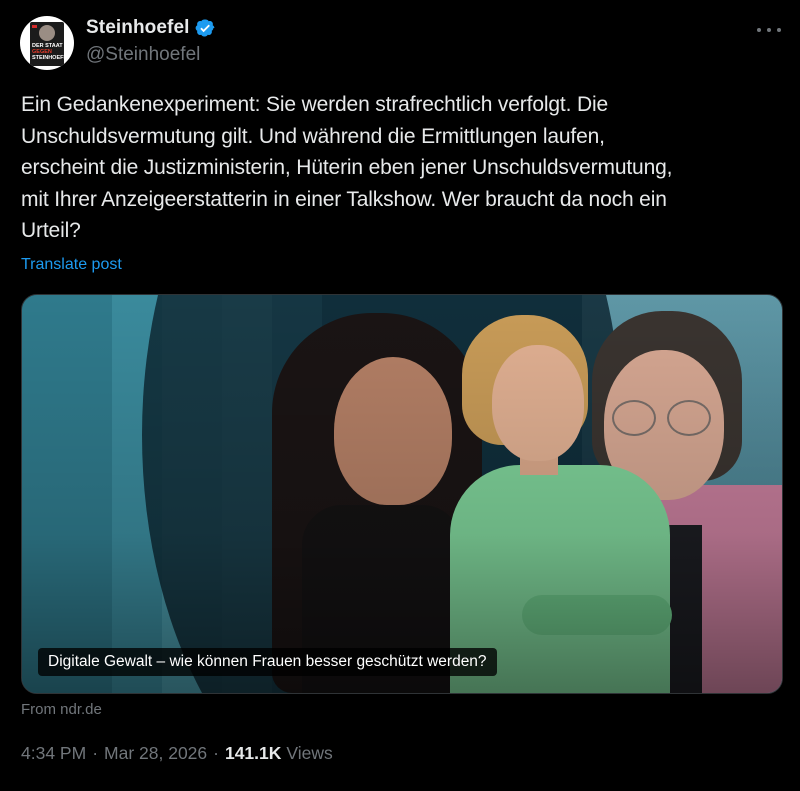 The image size is (800, 791). I want to click on tweet-meta: 4:34 PM · Mar 28, 2026 · 141.1K Views, so click(177, 753).